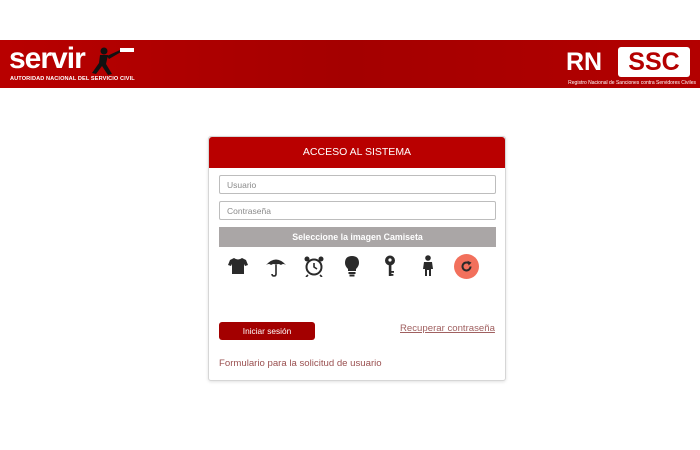  Describe the element at coordinates (357, 210) in the screenshot. I see `password-input` at that location.